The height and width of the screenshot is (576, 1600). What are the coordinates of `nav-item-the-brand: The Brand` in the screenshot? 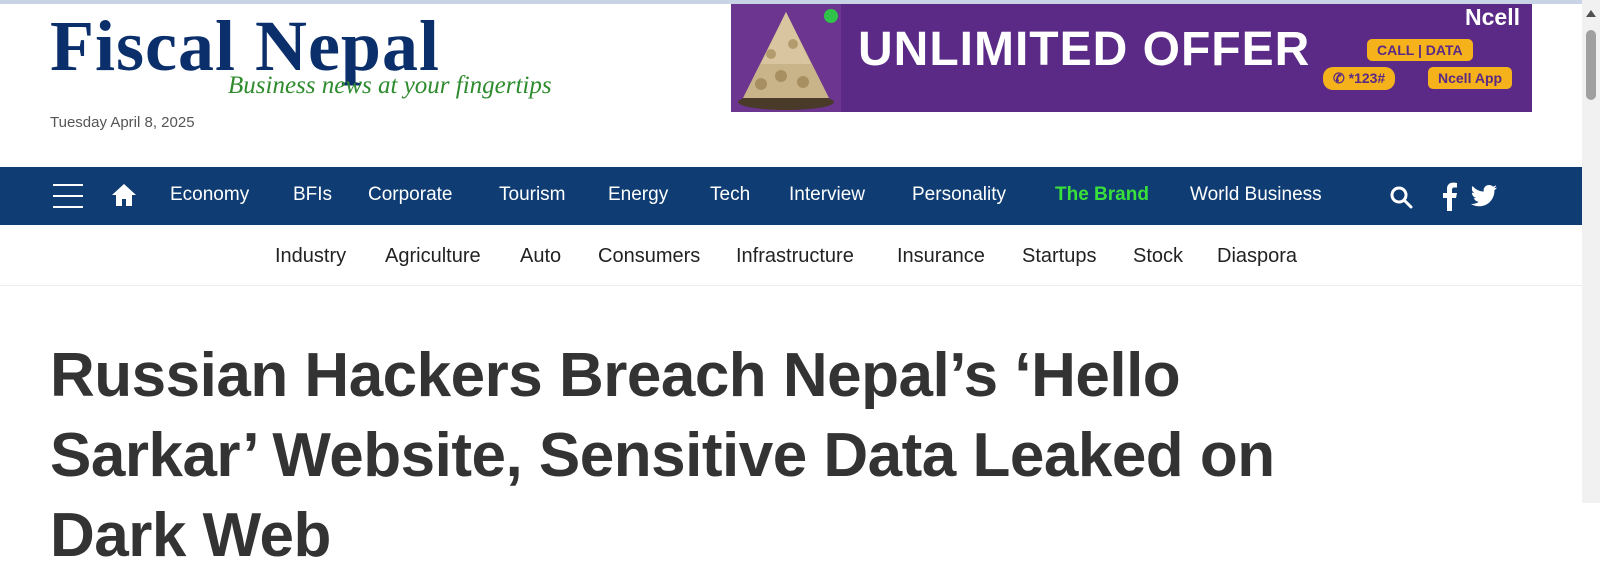 It's located at (1102, 195).